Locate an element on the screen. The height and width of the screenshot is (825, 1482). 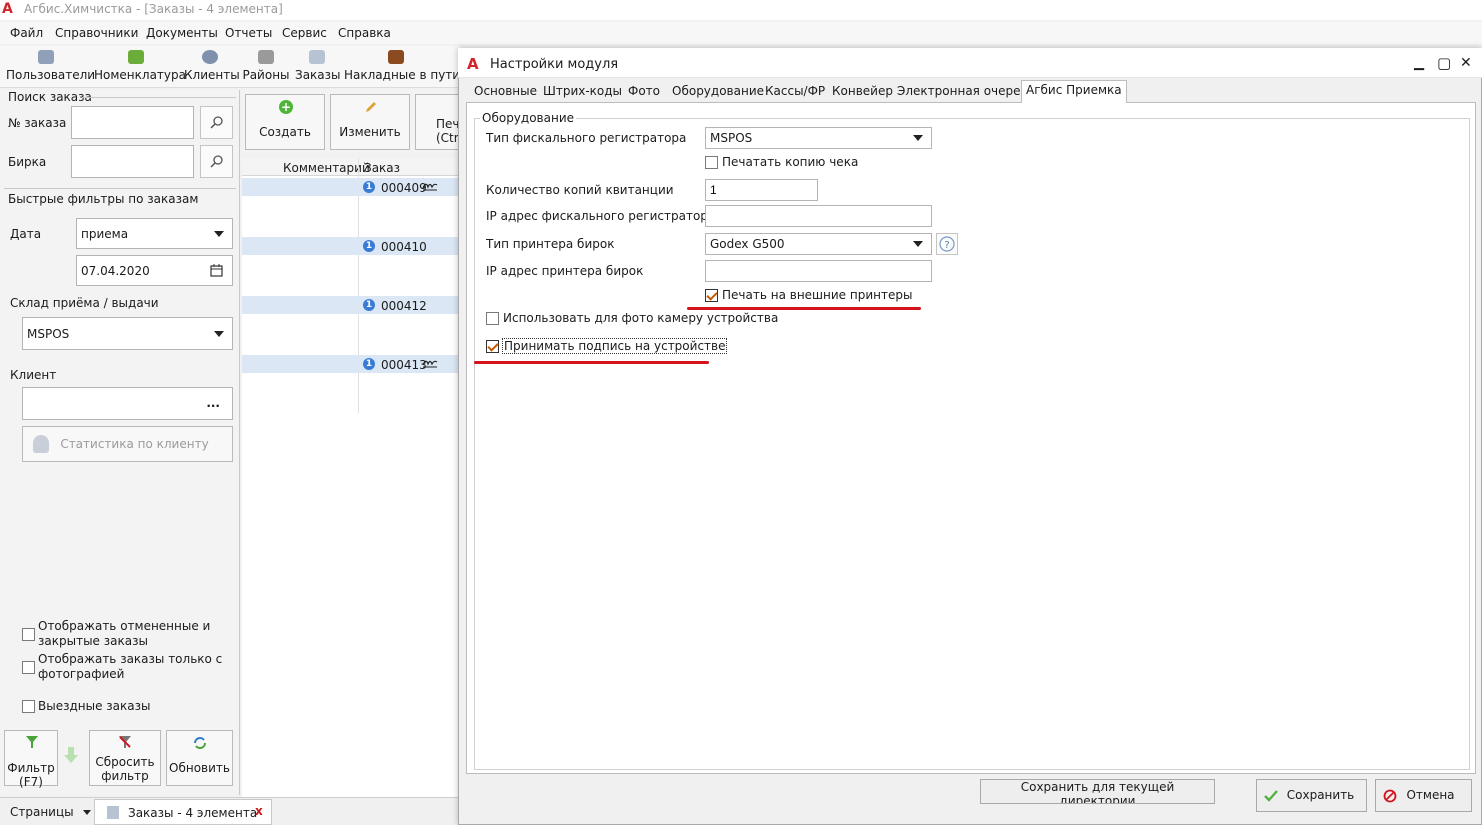
print-copy-label: Печатать копию чека is located at coordinates (790, 162).